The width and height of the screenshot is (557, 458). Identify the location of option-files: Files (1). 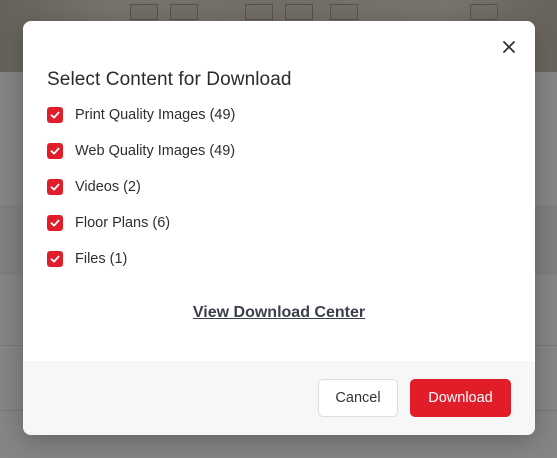
(141, 259).